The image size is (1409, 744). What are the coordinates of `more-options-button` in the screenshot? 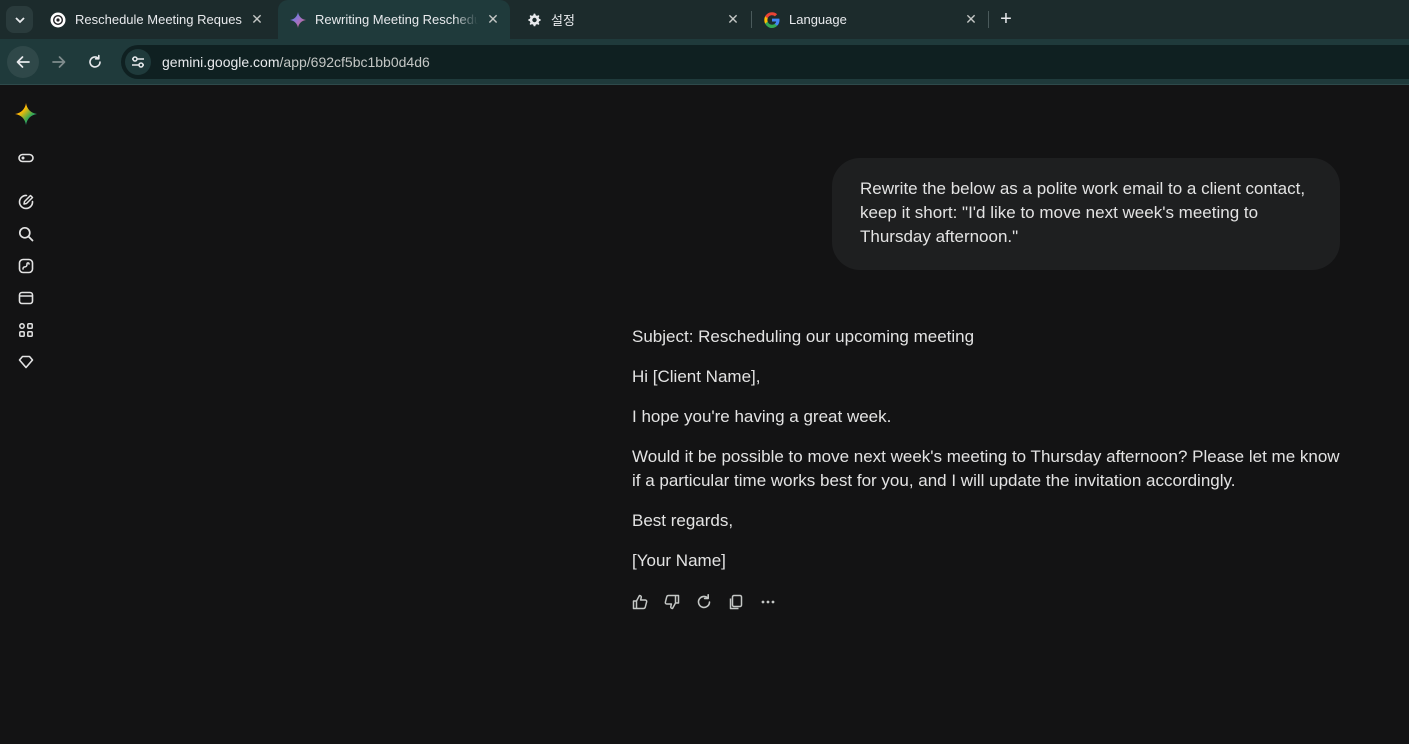 It's located at (768, 602).